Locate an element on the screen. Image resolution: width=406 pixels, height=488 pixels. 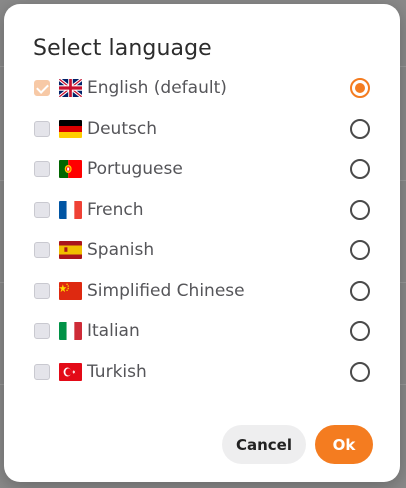
germany-flag-icon is located at coordinates (70, 128).